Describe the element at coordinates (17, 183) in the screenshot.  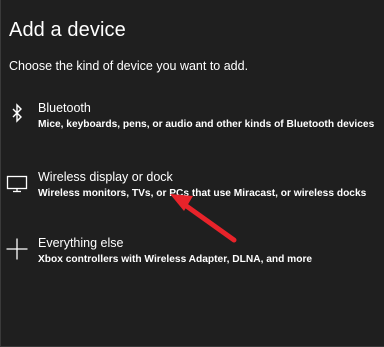
I see `monitor-icon` at that location.